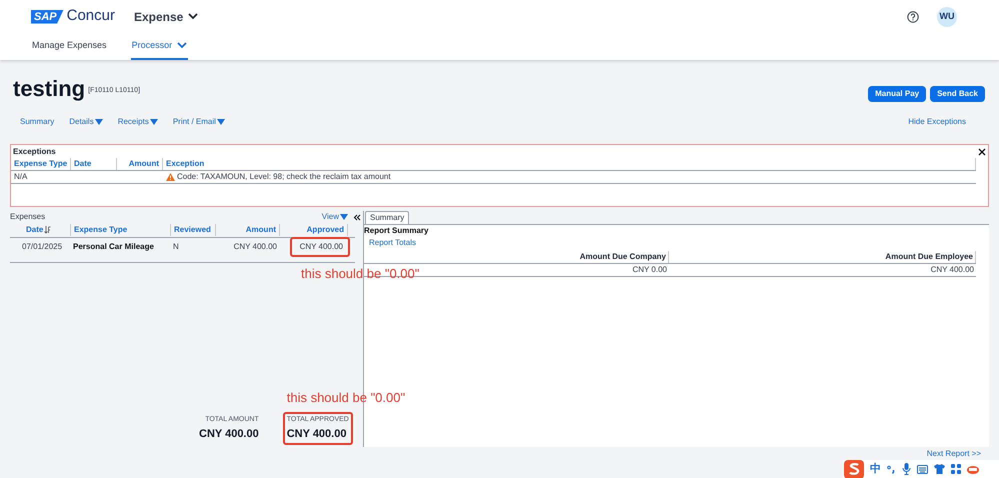 This screenshot has height=478, width=999. What do you see at coordinates (37, 122) in the screenshot?
I see `report-menu-link: Summary` at bounding box center [37, 122].